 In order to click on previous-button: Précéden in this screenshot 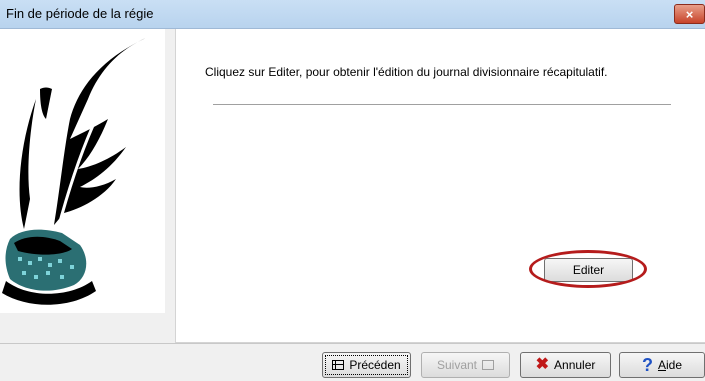, I will do `click(366, 365)`.